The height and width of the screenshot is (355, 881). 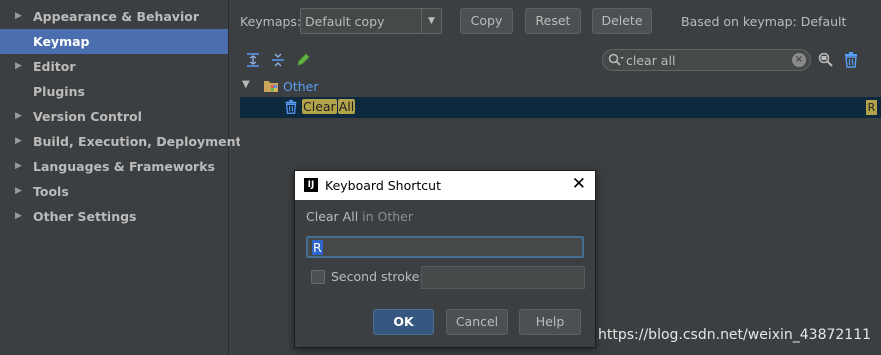 What do you see at coordinates (291, 106) in the screenshot?
I see `trash-icon` at bounding box center [291, 106].